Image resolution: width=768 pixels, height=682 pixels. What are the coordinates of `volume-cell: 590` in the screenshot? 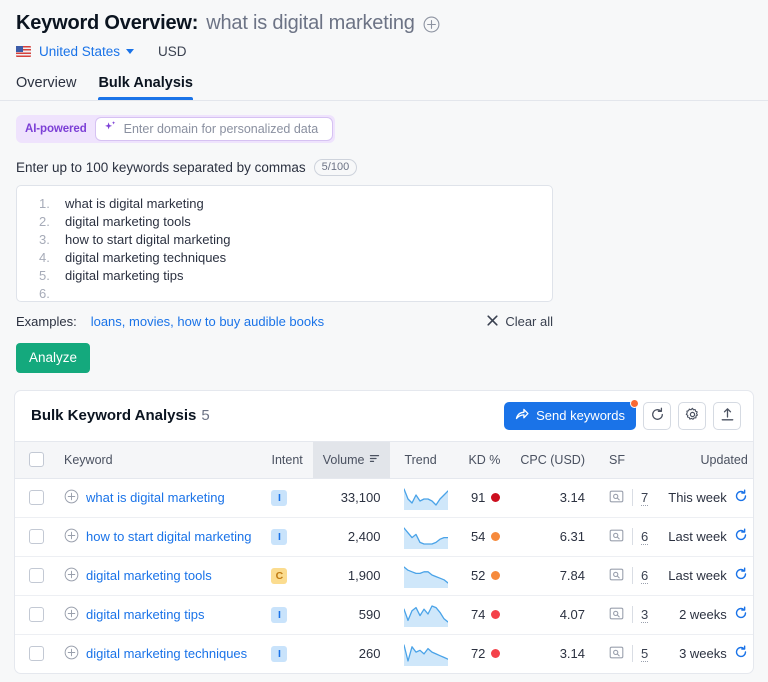 It's located at (351, 615).